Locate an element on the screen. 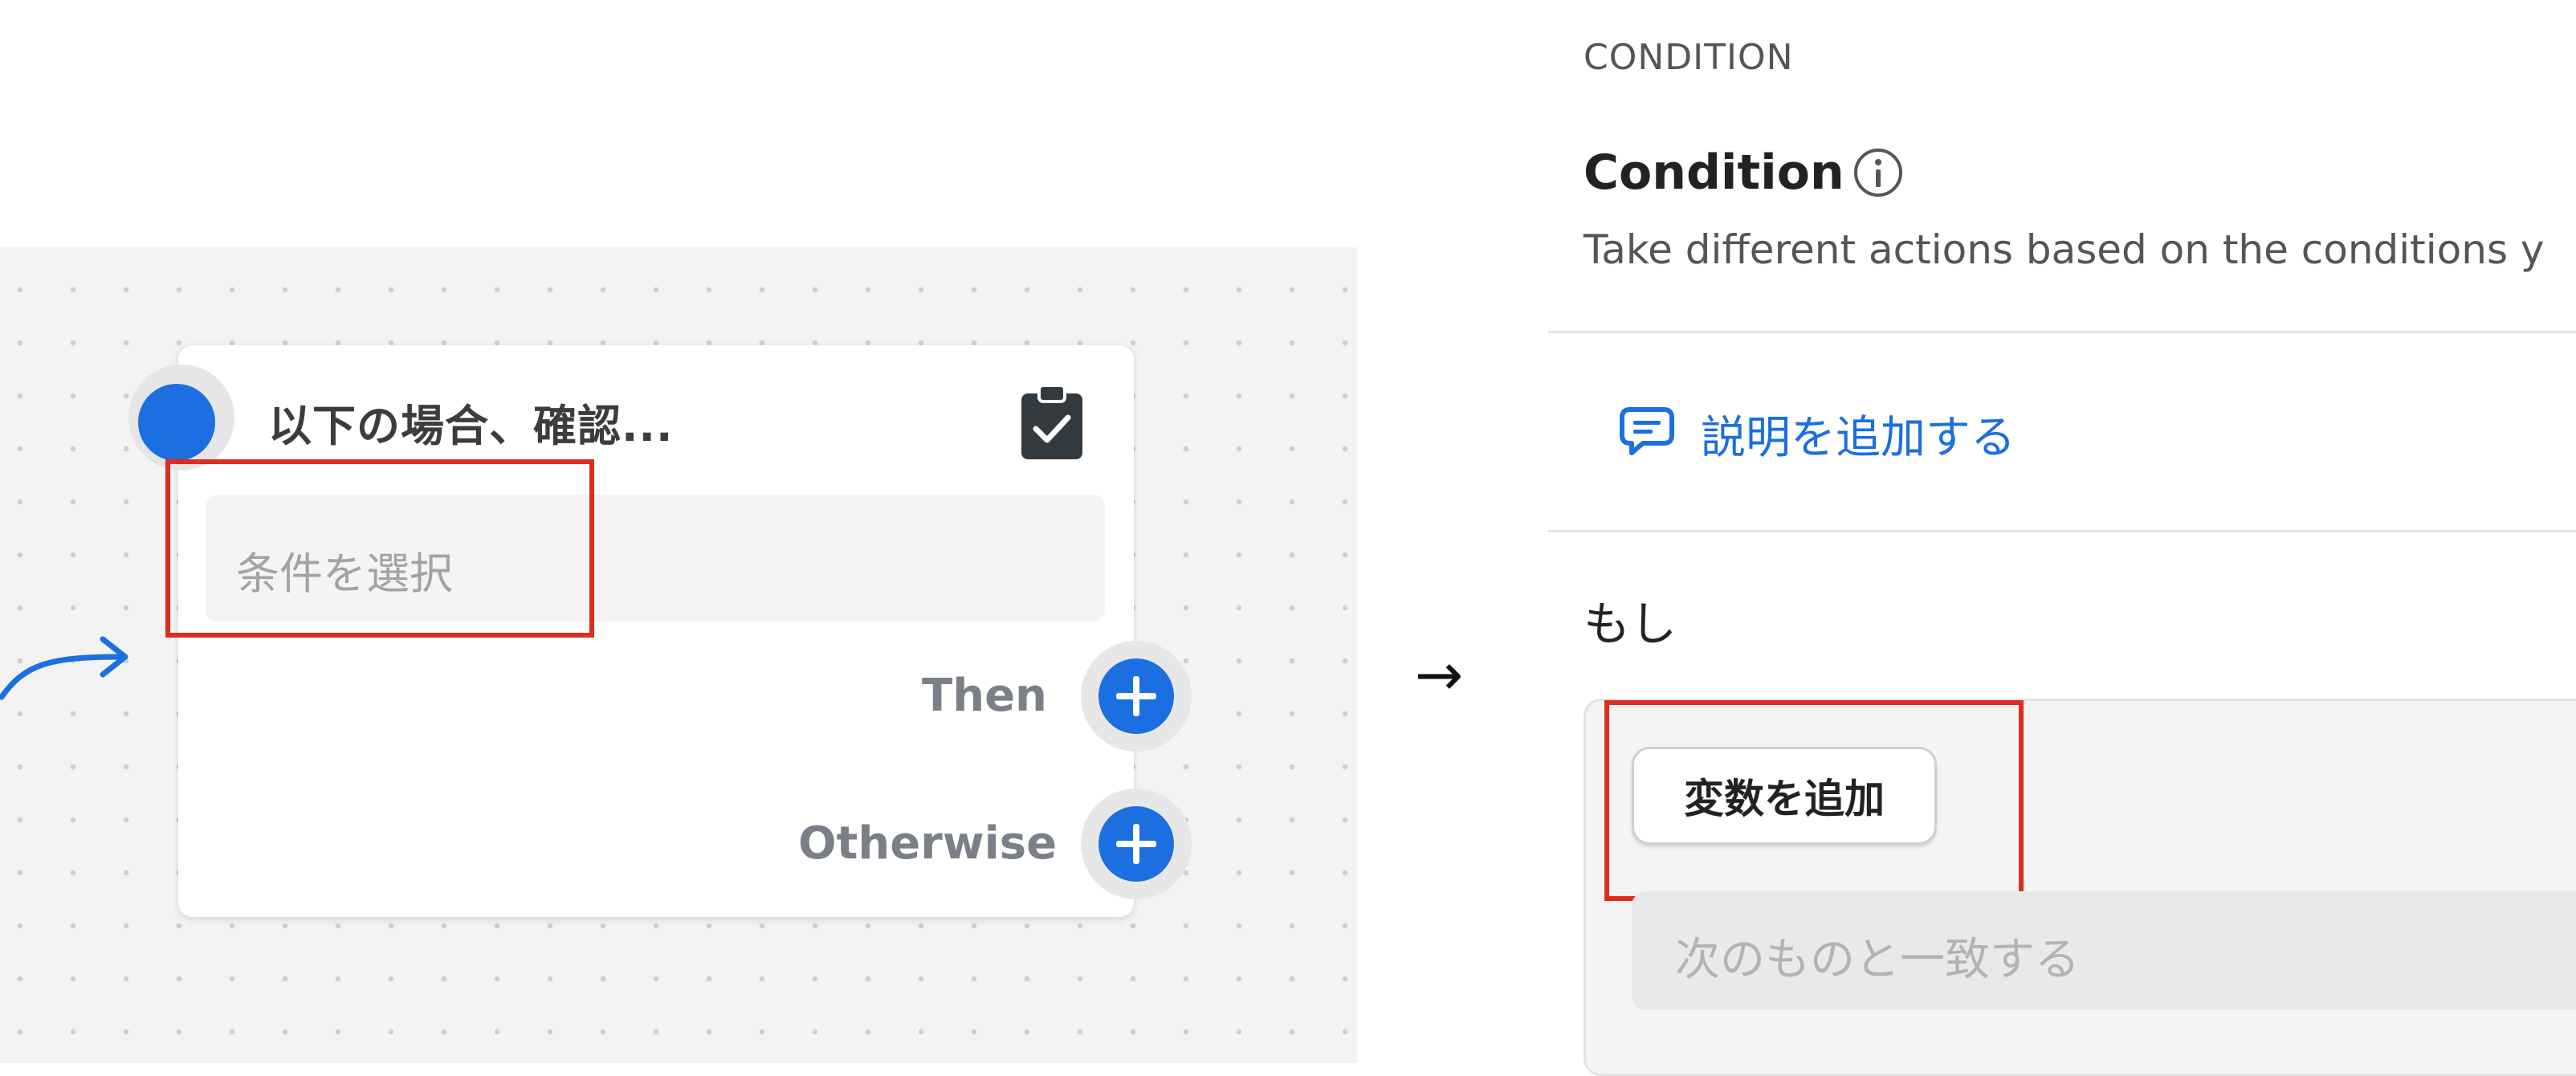  add-description-link: 説明を追加する is located at coordinates (1858, 434).